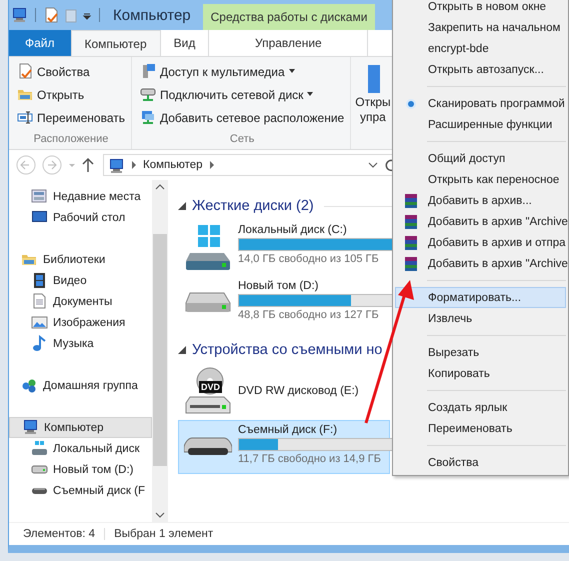 The image size is (569, 561). What do you see at coordinates (298, 391) in the screenshot?
I see `drive-name: DVD RW дисковод (E:)` at bounding box center [298, 391].